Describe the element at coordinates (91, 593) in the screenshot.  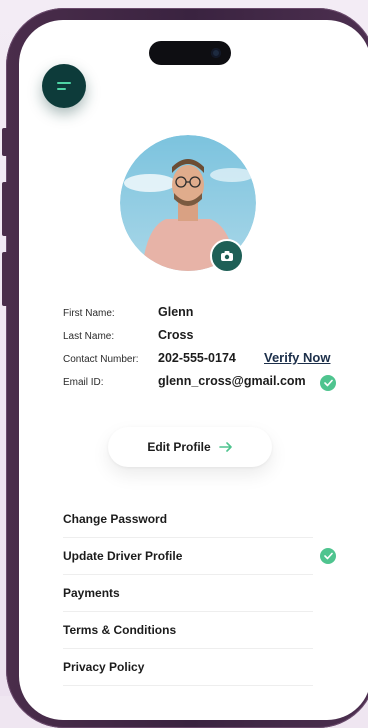
I see `menu-item-label: Payments` at that location.